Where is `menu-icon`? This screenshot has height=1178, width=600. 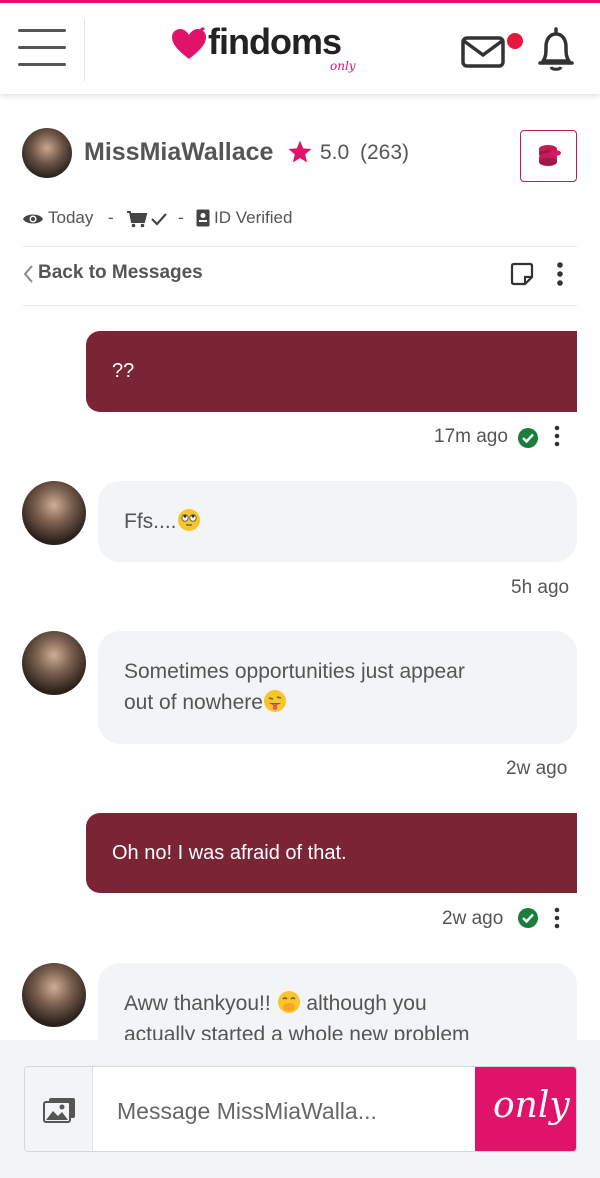 menu-icon is located at coordinates (42, 48).